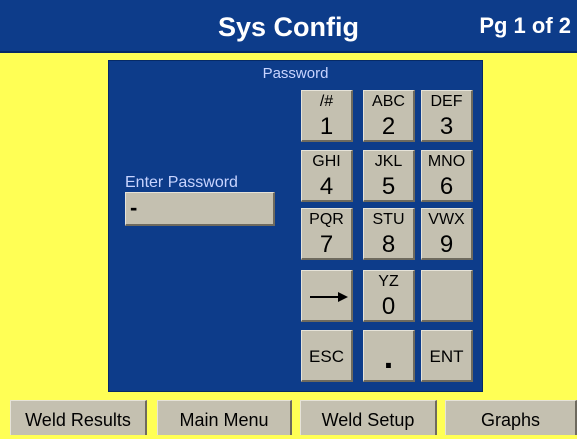  I want to click on key-4-digit: 4, so click(326, 186).